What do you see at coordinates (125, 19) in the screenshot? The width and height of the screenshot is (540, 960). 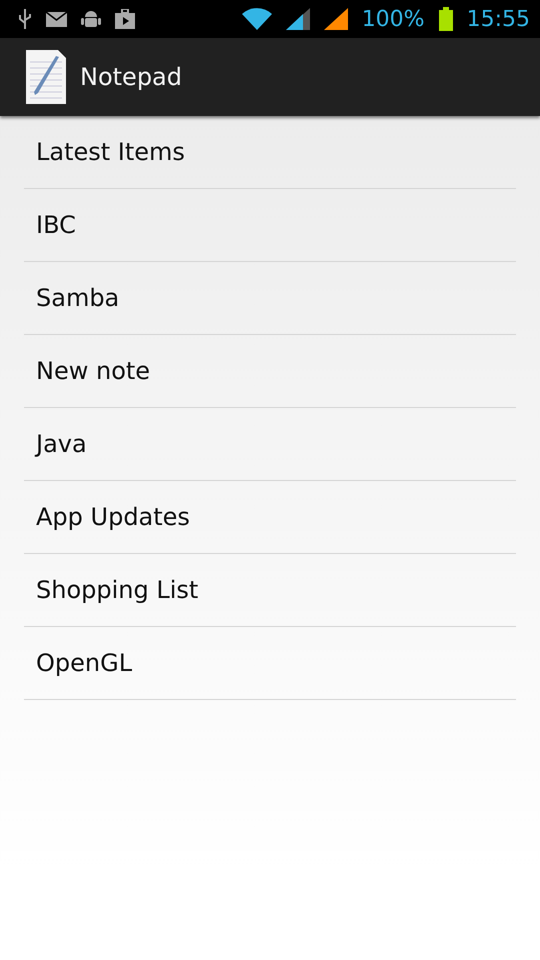 I see `store-icon` at bounding box center [125, 19].